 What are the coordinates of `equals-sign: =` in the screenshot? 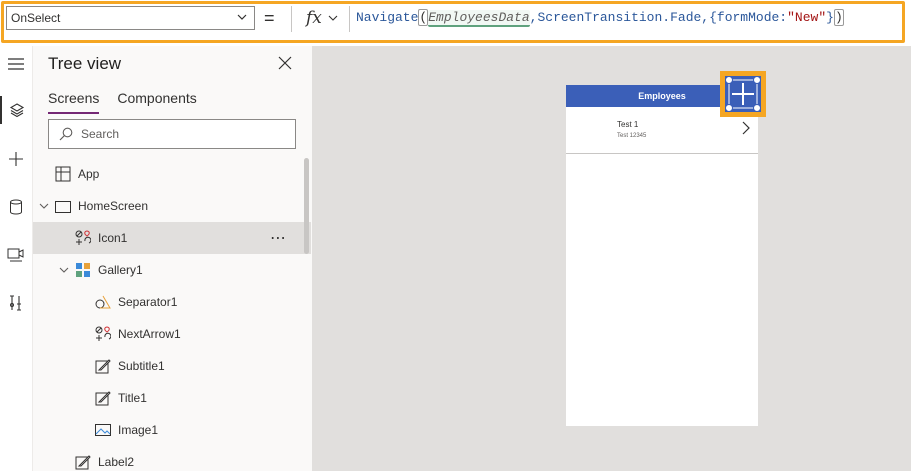 It's located at (269, 18).